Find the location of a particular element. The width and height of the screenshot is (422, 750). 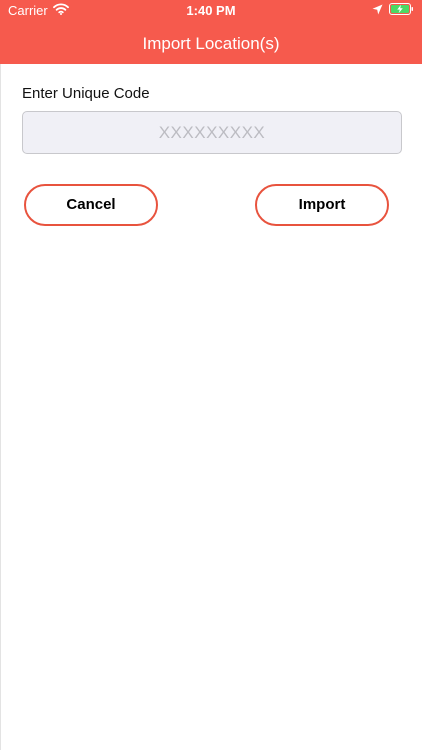

status-time: 1:40 PM is located at coordinates (211, 10).